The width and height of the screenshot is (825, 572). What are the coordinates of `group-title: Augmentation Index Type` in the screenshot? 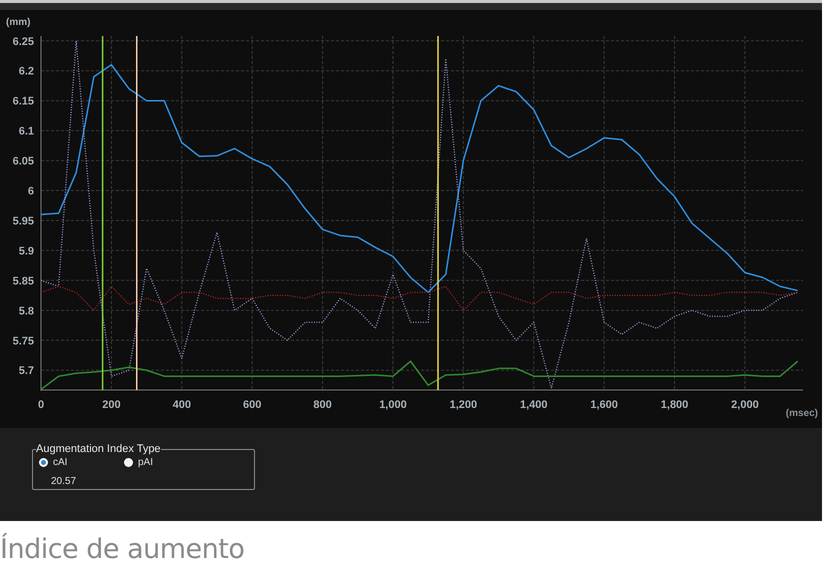 It's located at (98, 449).